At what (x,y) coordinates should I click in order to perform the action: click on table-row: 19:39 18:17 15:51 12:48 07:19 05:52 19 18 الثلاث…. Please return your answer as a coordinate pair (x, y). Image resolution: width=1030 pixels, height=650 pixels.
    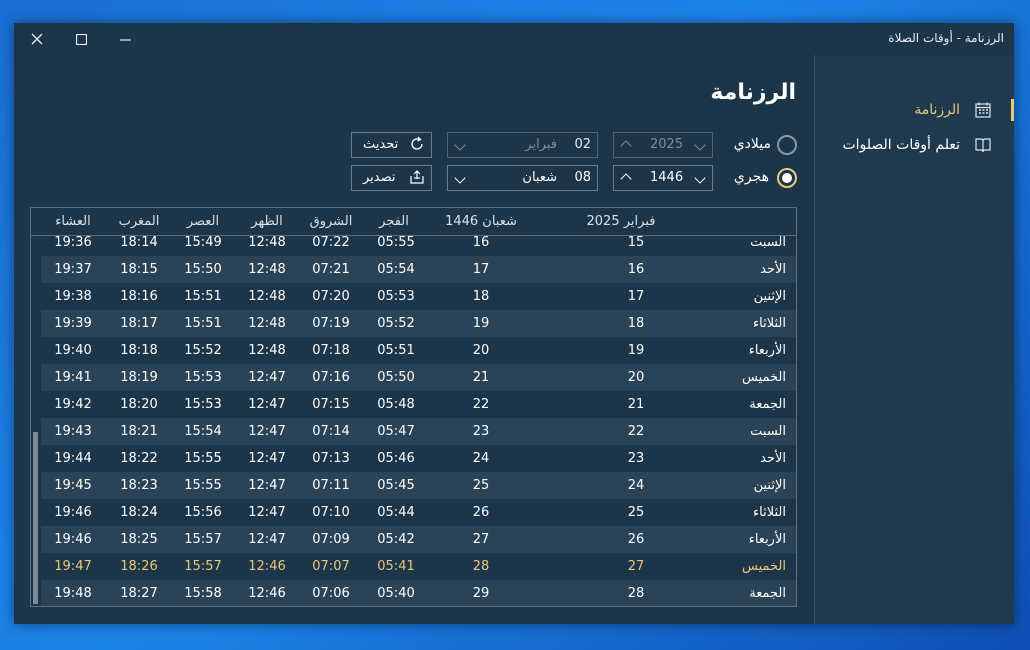
    Looking at the image, I should click on (418, 323).